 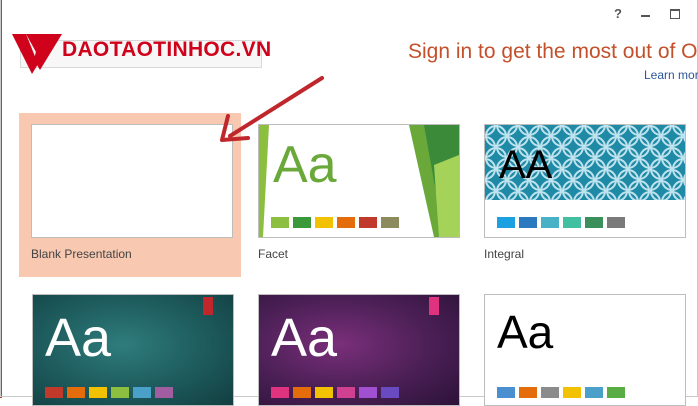 I want to click on maximize-icon, so click(x=675, y=14).